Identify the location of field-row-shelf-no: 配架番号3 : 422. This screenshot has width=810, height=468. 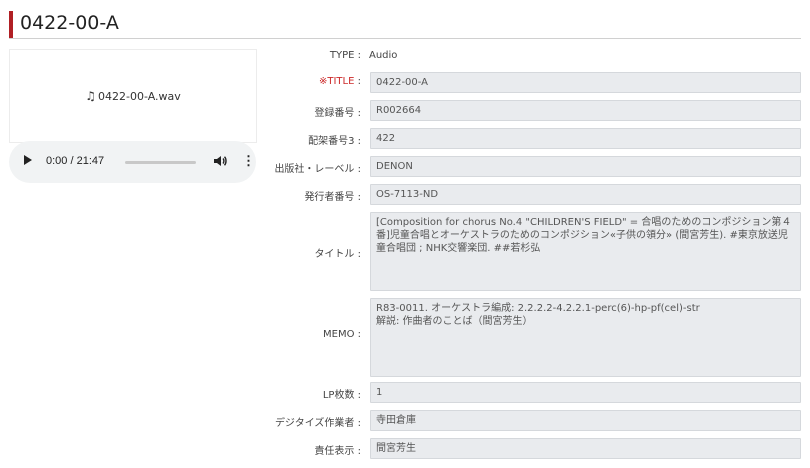
(528, 138).